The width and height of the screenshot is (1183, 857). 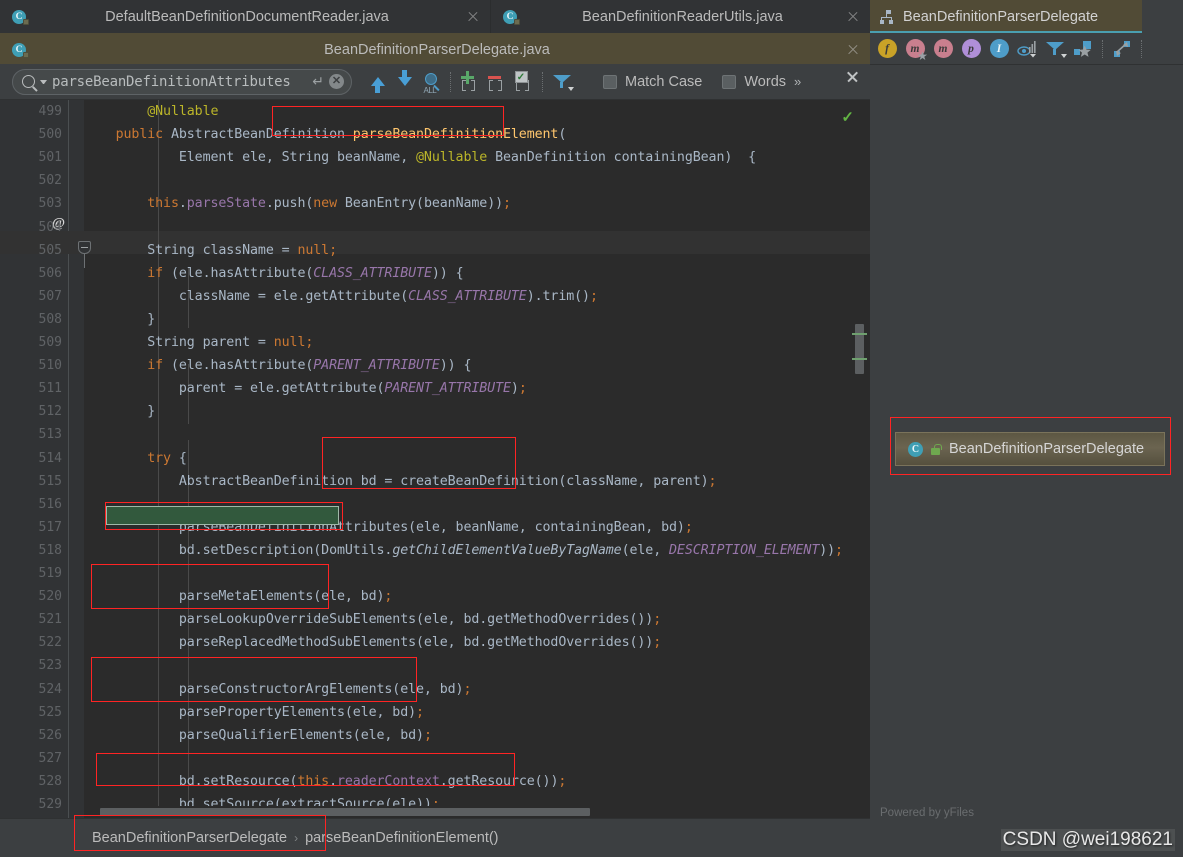 I want to click on remove-selection-icon, so click(x=497, y=82).